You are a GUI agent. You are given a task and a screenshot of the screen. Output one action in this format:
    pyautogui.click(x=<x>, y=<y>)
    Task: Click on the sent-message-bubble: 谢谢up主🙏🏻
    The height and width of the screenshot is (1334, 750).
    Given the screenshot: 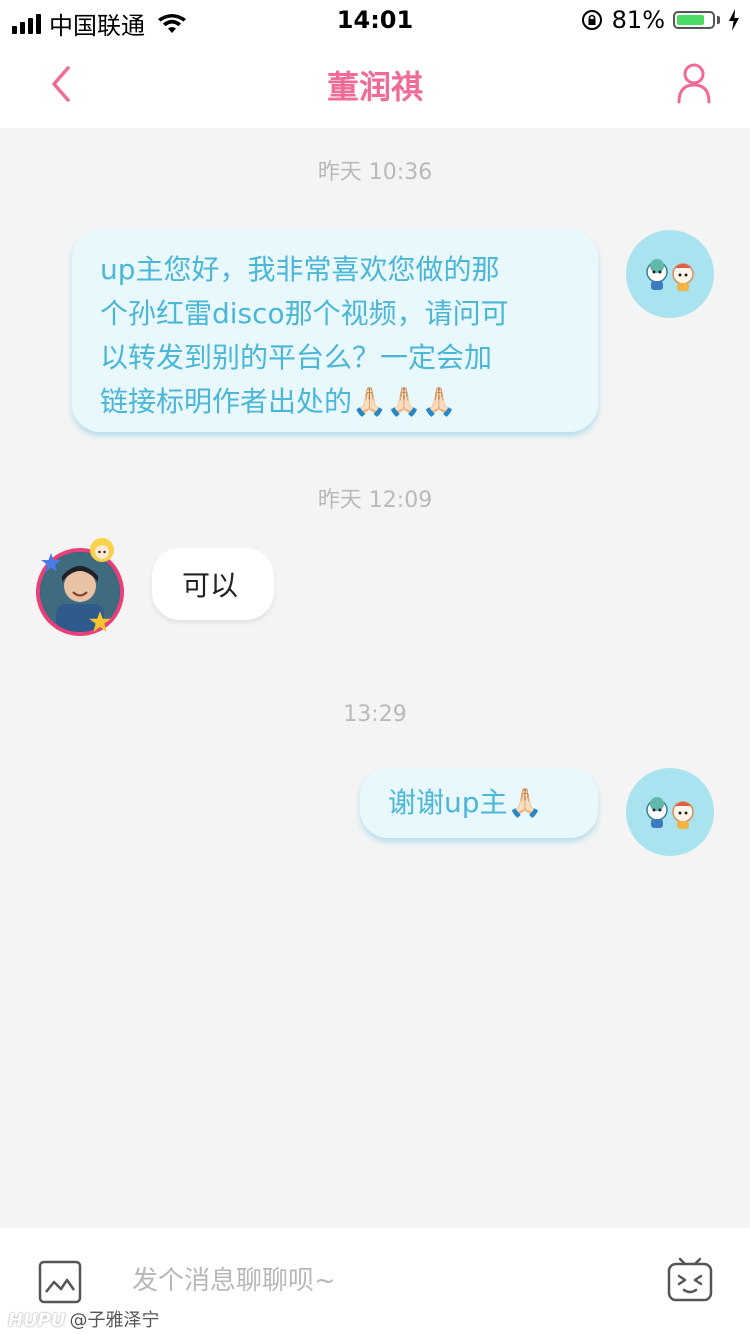 What is the action you would take?
    pyautogui.click(x=479, y=803)
    